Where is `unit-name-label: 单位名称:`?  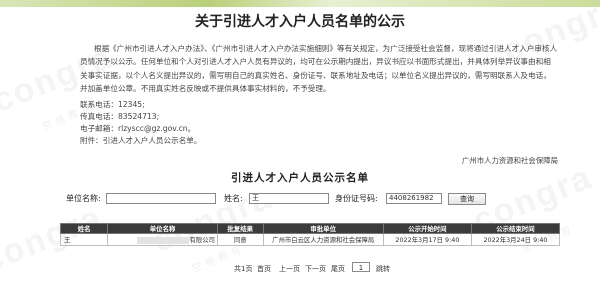 unit-name-label: 单位名称: is located at coordinates (83, 198).